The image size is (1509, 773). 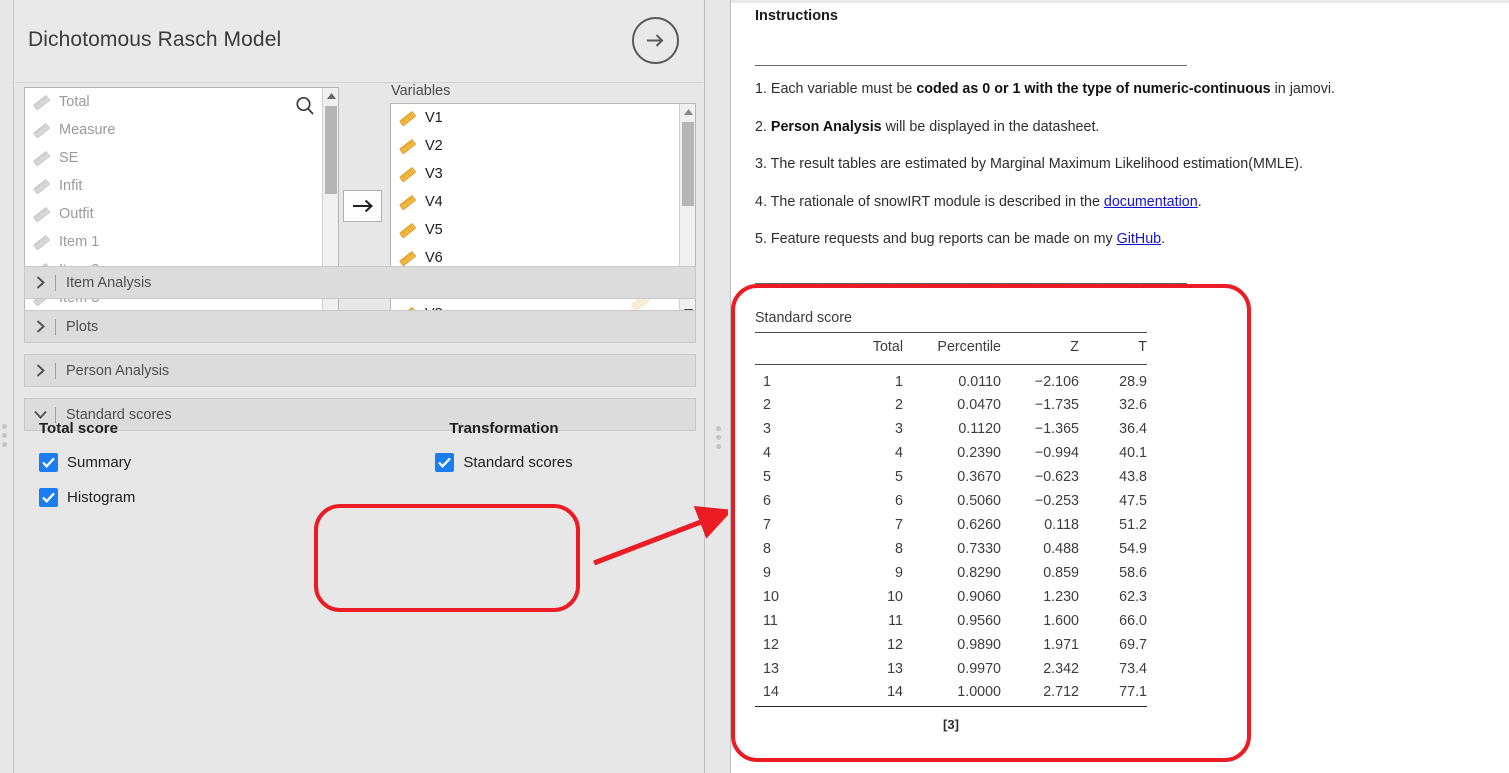 I want to click on table-cell: 1.971, so click(x=1061, y=645).